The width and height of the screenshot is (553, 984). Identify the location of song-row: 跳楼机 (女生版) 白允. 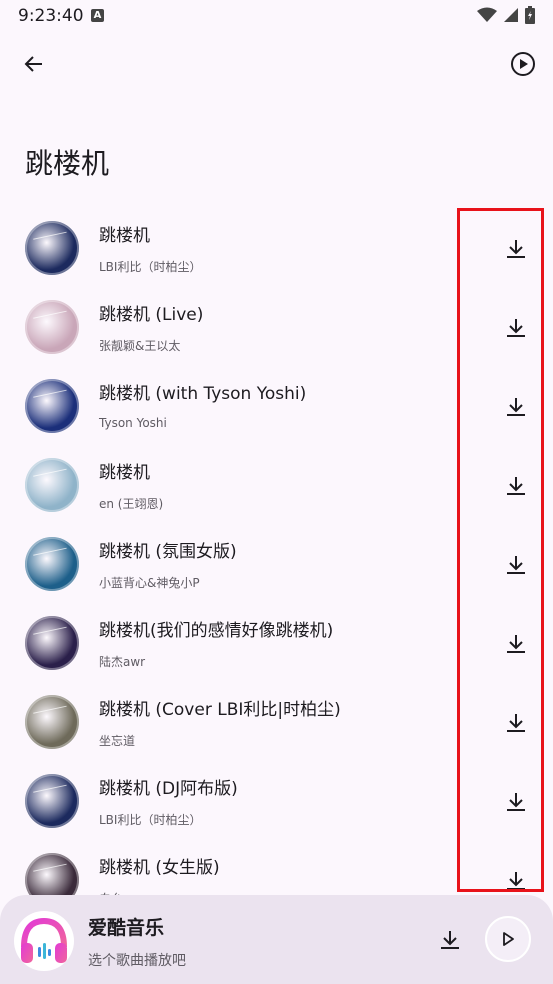
(276, 868).